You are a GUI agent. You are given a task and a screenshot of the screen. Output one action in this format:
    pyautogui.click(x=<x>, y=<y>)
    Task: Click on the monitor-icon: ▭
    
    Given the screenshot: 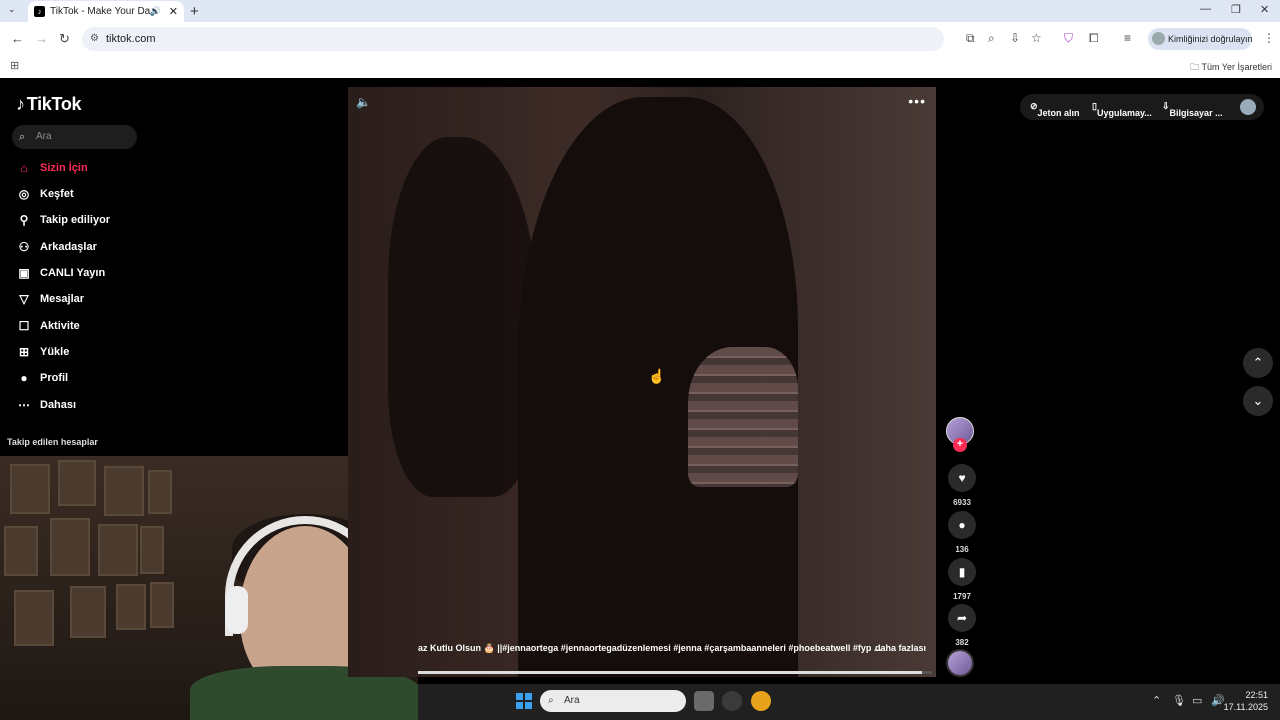 What is the action you would take?
    pyautogui.click(x=1197, y=700)
    